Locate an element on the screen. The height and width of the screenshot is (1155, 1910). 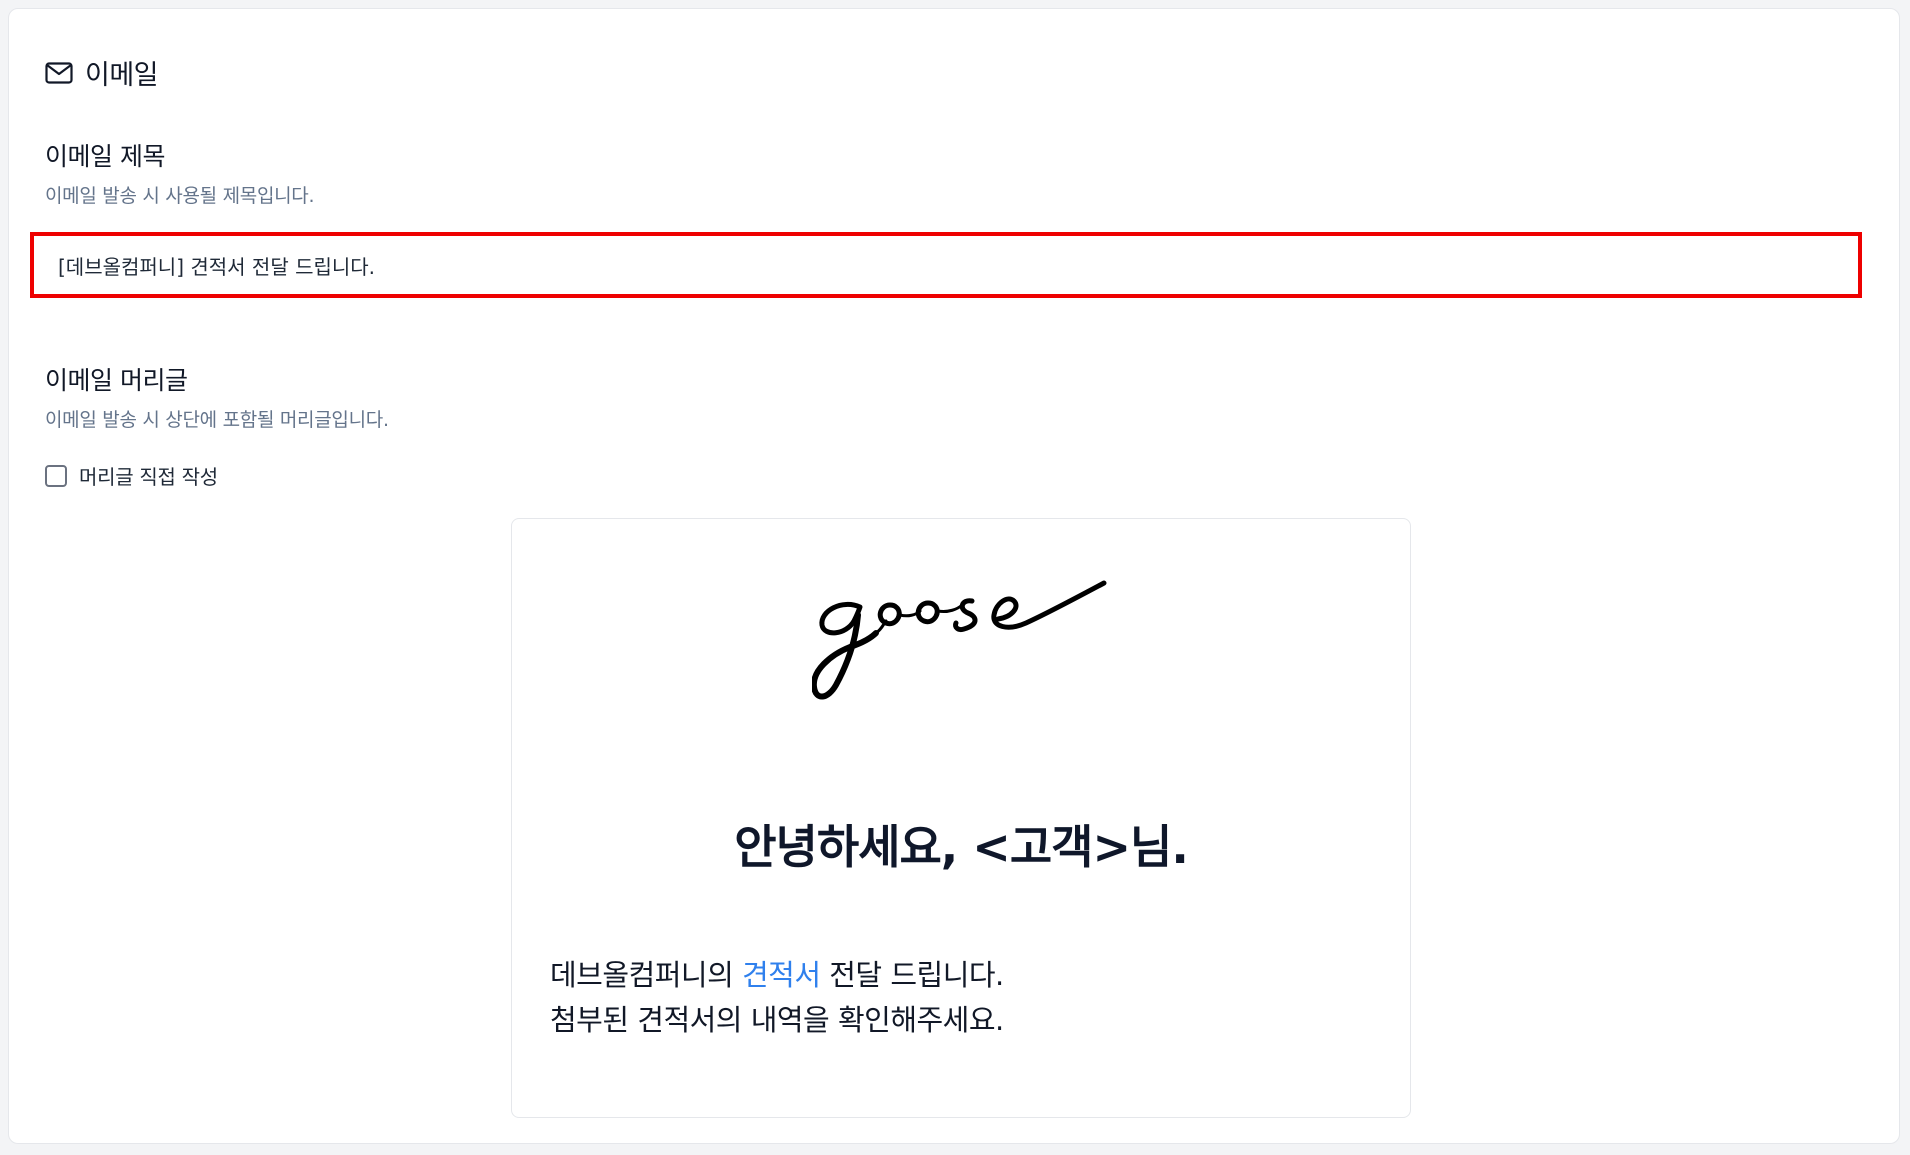
subject-label: 이메일 제목 is located at coordinates (105, 156).